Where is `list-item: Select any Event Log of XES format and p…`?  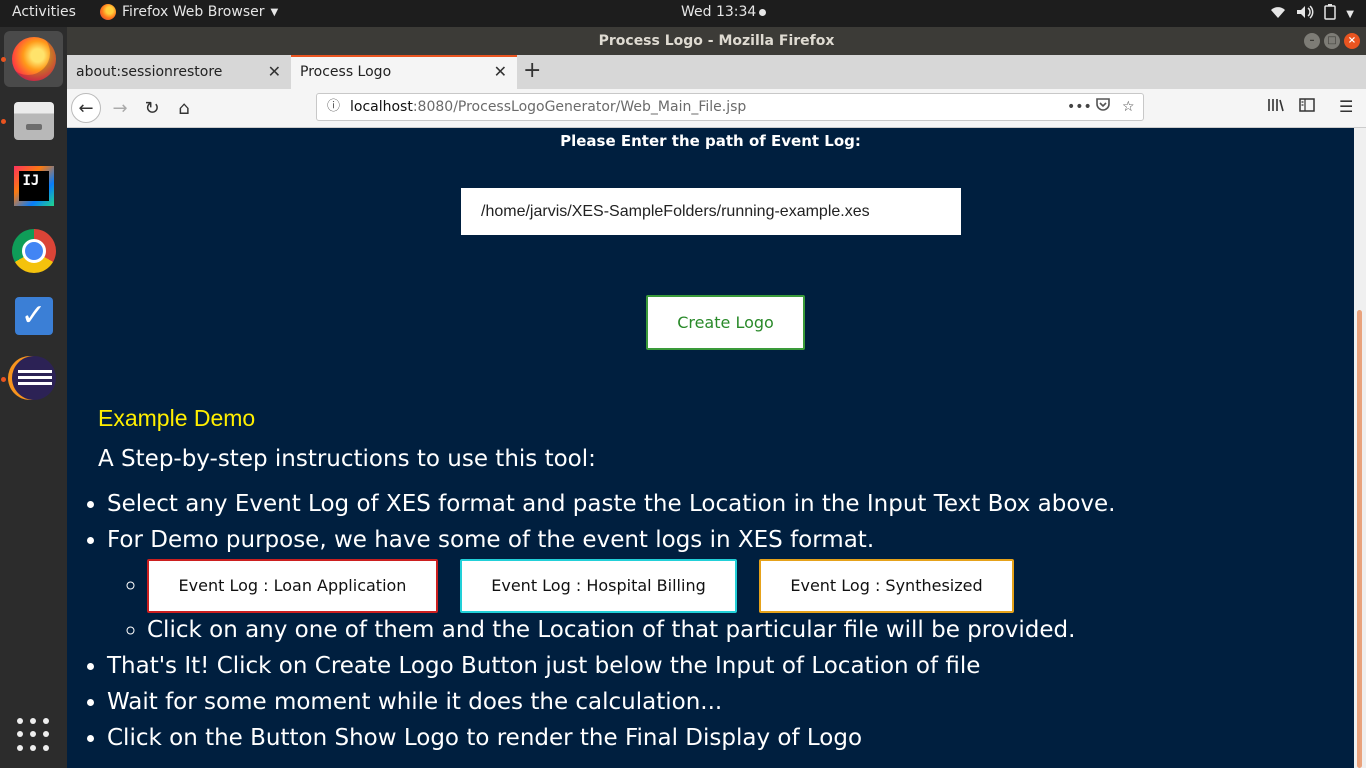
list-item: Select any Event Log of XES format and p… is located at coordinates (611, 504).